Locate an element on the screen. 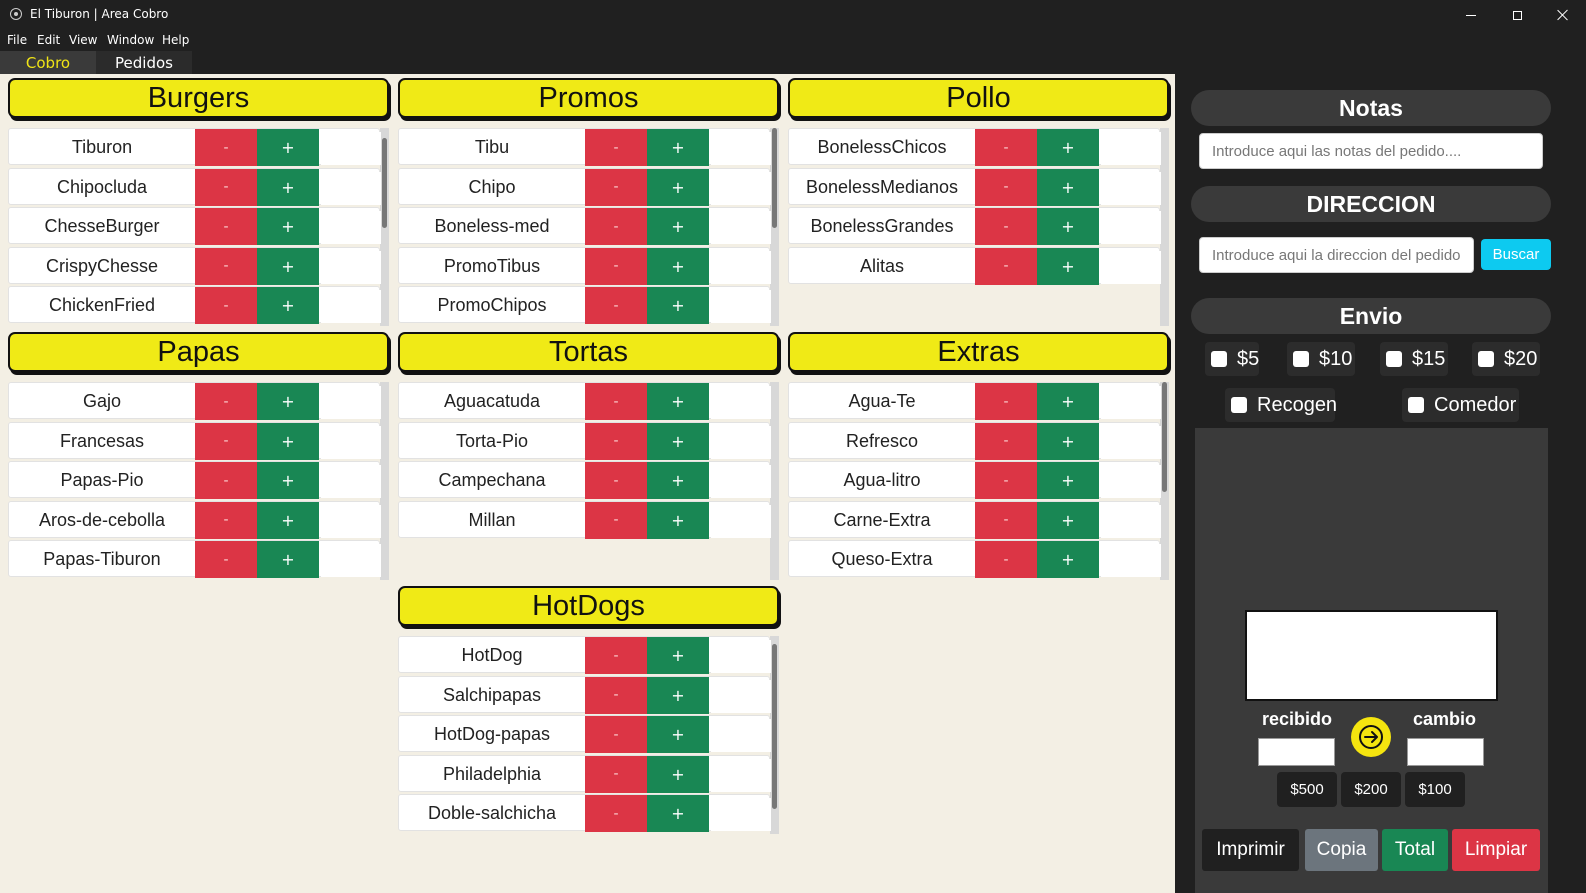 This screenshot has width=1586, height=893. buscar-button: Buscar is located at coordinates (1516, 254).